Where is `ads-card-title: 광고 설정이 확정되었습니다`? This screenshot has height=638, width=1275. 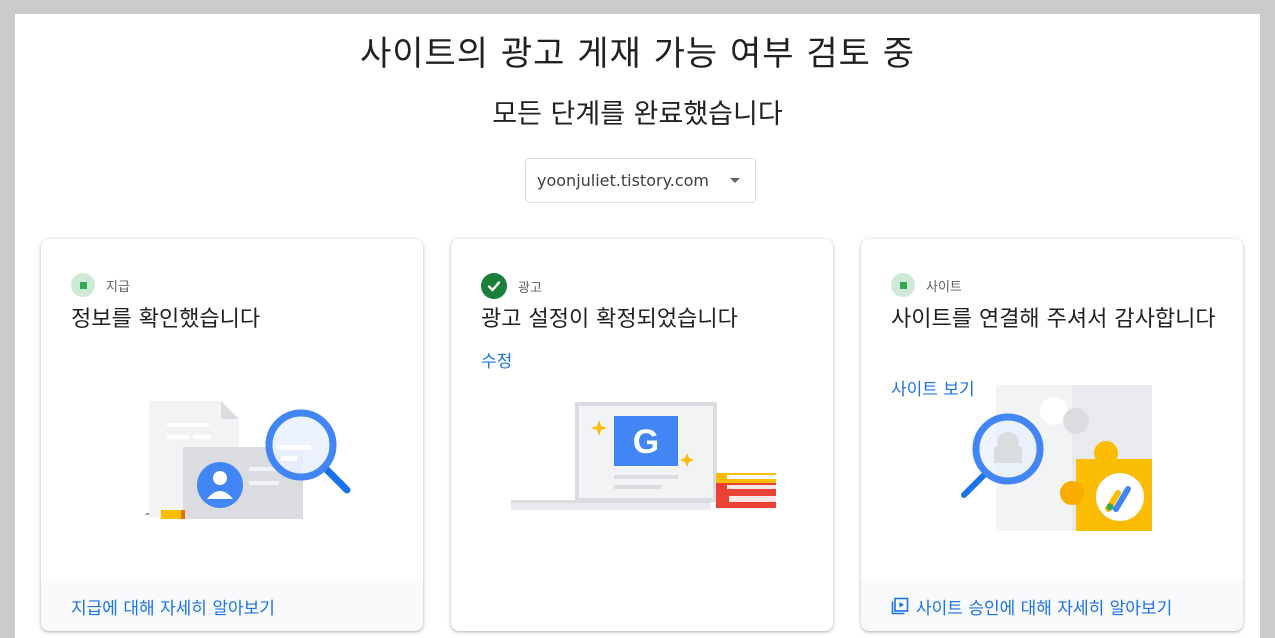 ads-card-title: 광고 설정이 확정되었습니다 is located at coordinates (609, 319).